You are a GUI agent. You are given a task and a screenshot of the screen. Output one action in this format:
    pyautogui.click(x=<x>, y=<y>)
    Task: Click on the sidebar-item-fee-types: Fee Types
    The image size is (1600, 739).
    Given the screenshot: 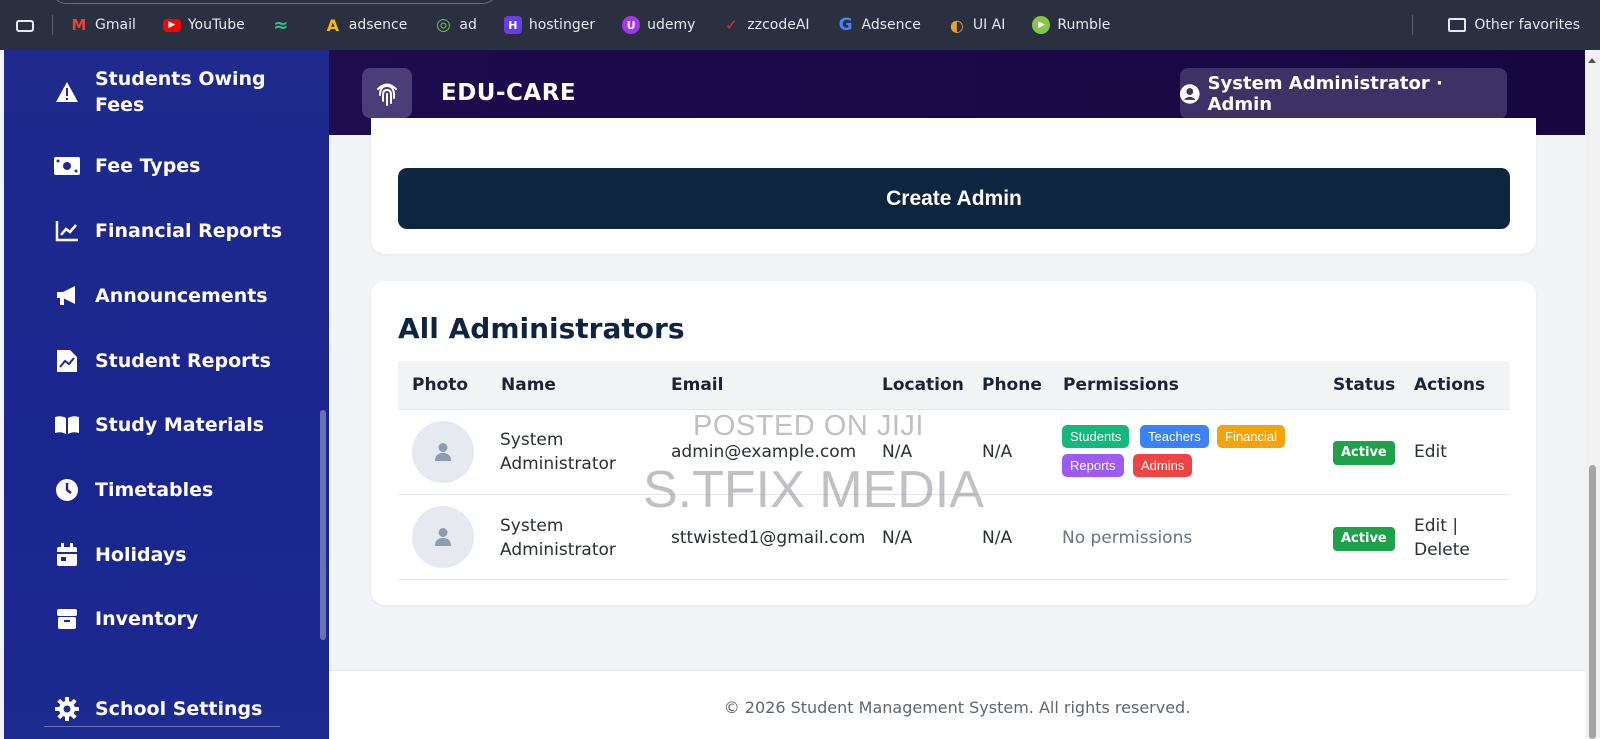 What is the action you would take?
    pyautogui.click(x=166, y=166)
    